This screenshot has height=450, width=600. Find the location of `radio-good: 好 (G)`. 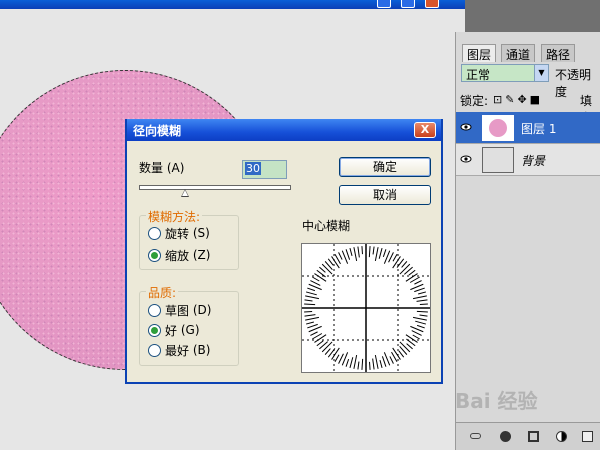

radio-good: 好 (G) is located at coordinates (174, 330).